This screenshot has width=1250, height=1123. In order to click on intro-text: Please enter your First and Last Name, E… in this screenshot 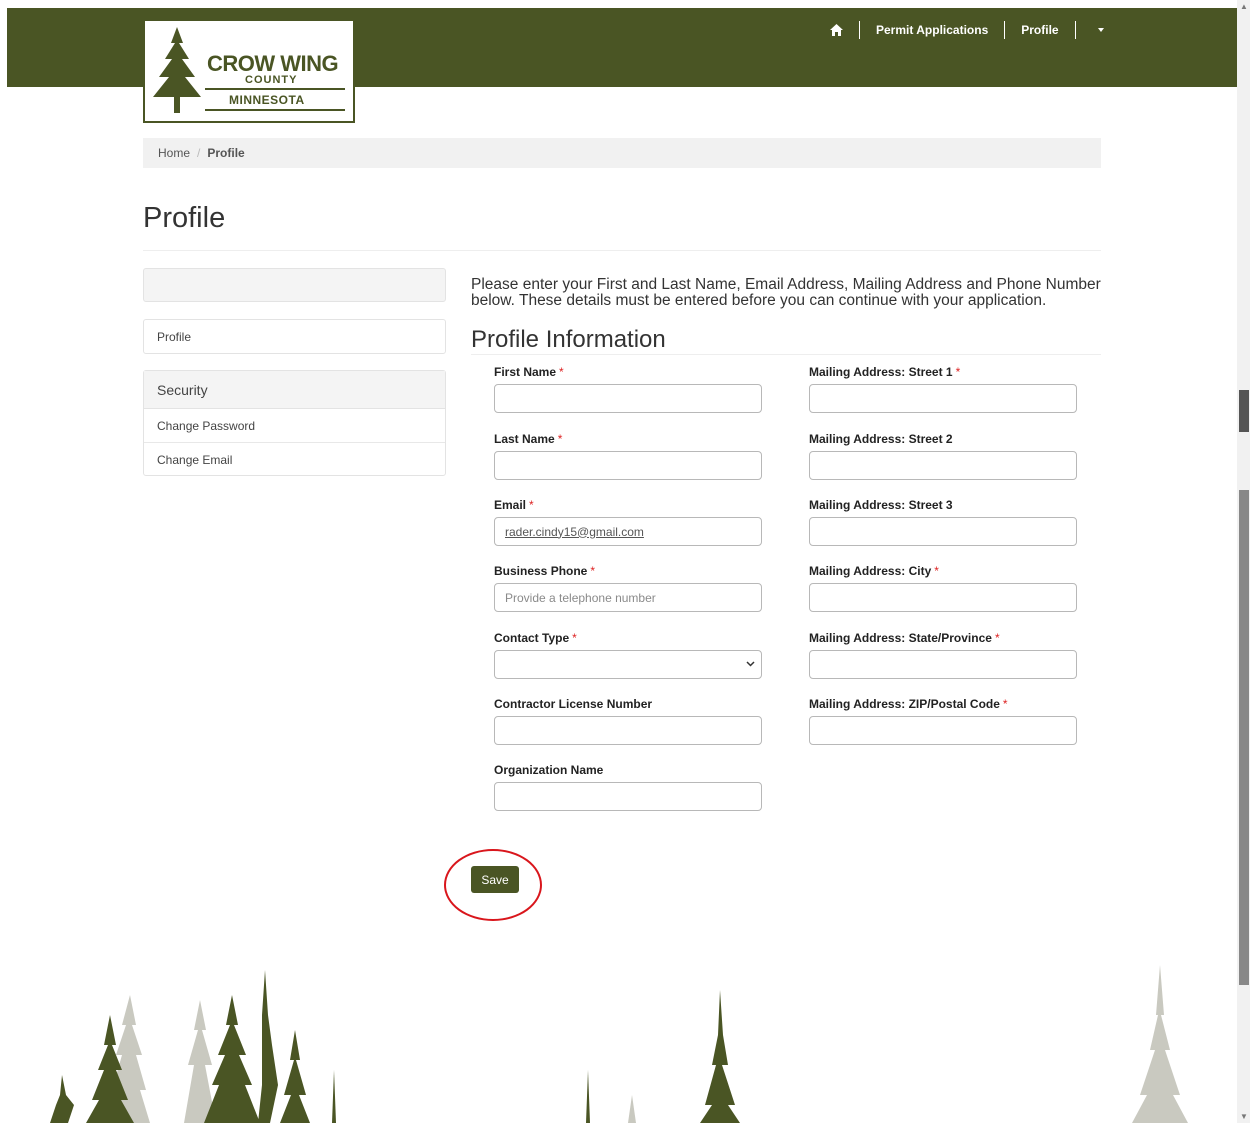, I will do `click(786, 292)`.